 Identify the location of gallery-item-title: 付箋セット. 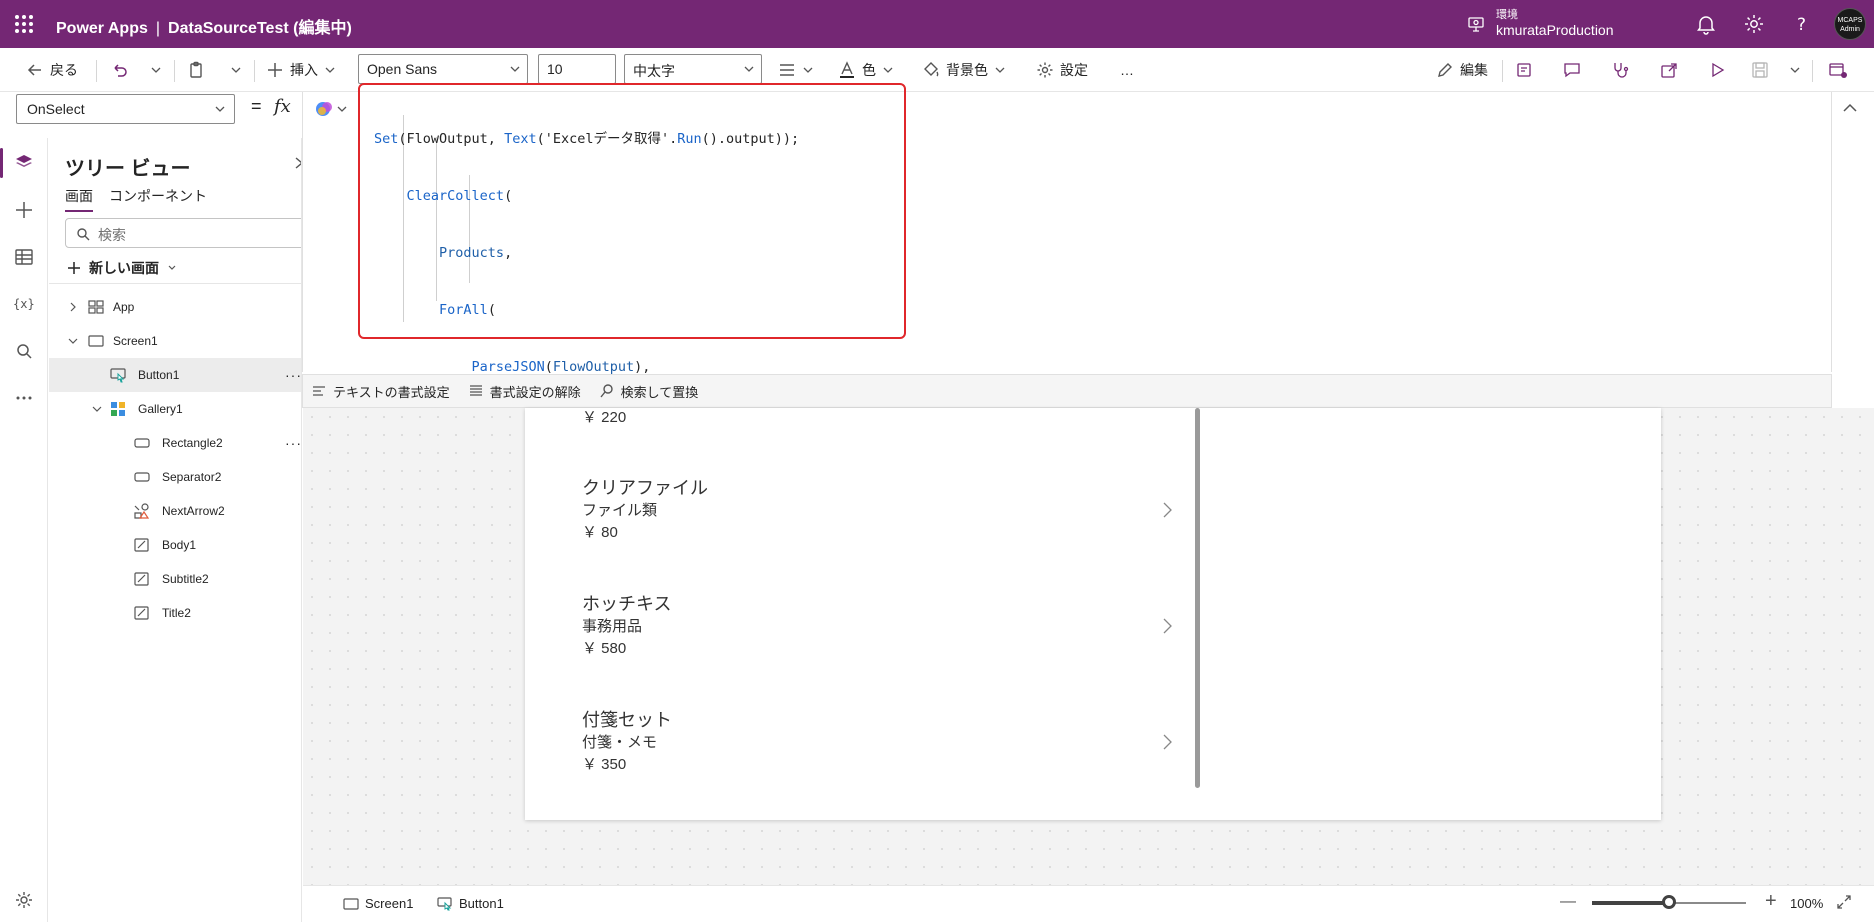
(627, 719).